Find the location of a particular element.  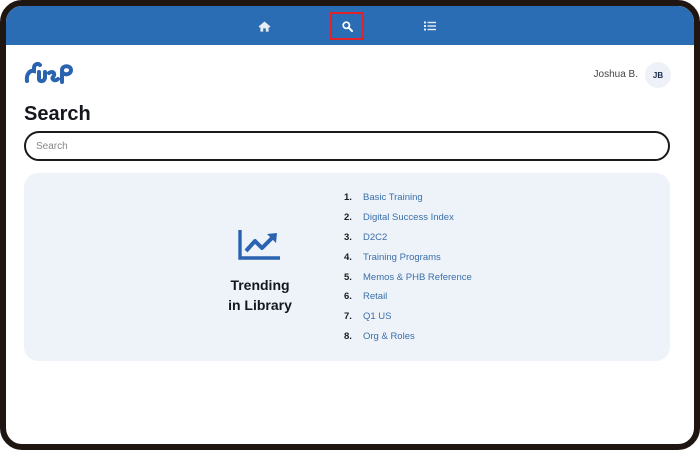

search-icon is located at coordinates (347, 26).